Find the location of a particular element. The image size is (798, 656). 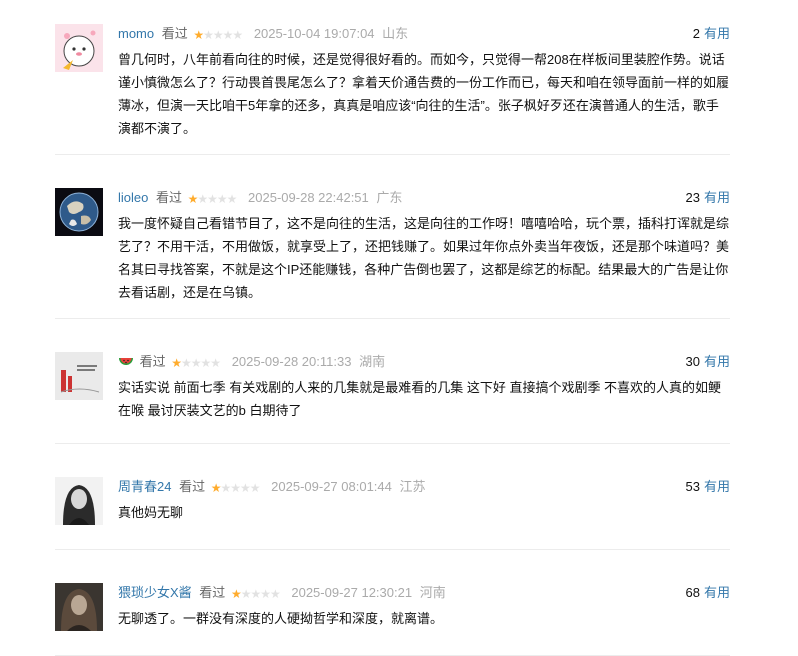

comment-meta: momo 看过 ★★★★★ 2025-10-04 19:07:04 山东 2 有用 is located at coordinates (424, 34).